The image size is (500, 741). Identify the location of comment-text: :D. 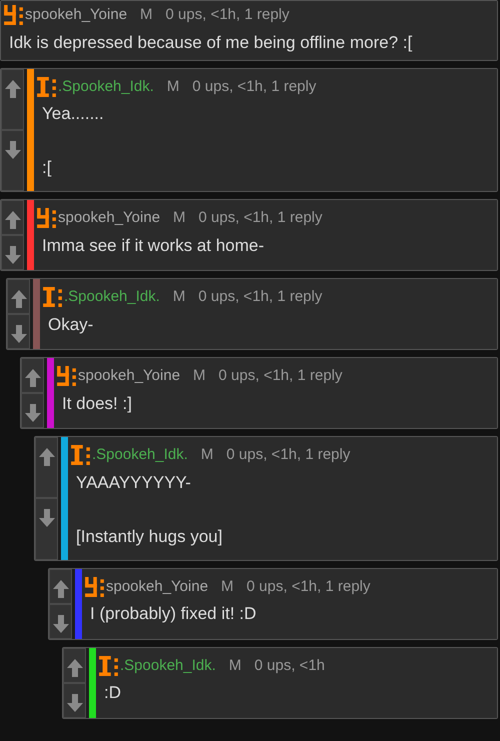
(113, 693).